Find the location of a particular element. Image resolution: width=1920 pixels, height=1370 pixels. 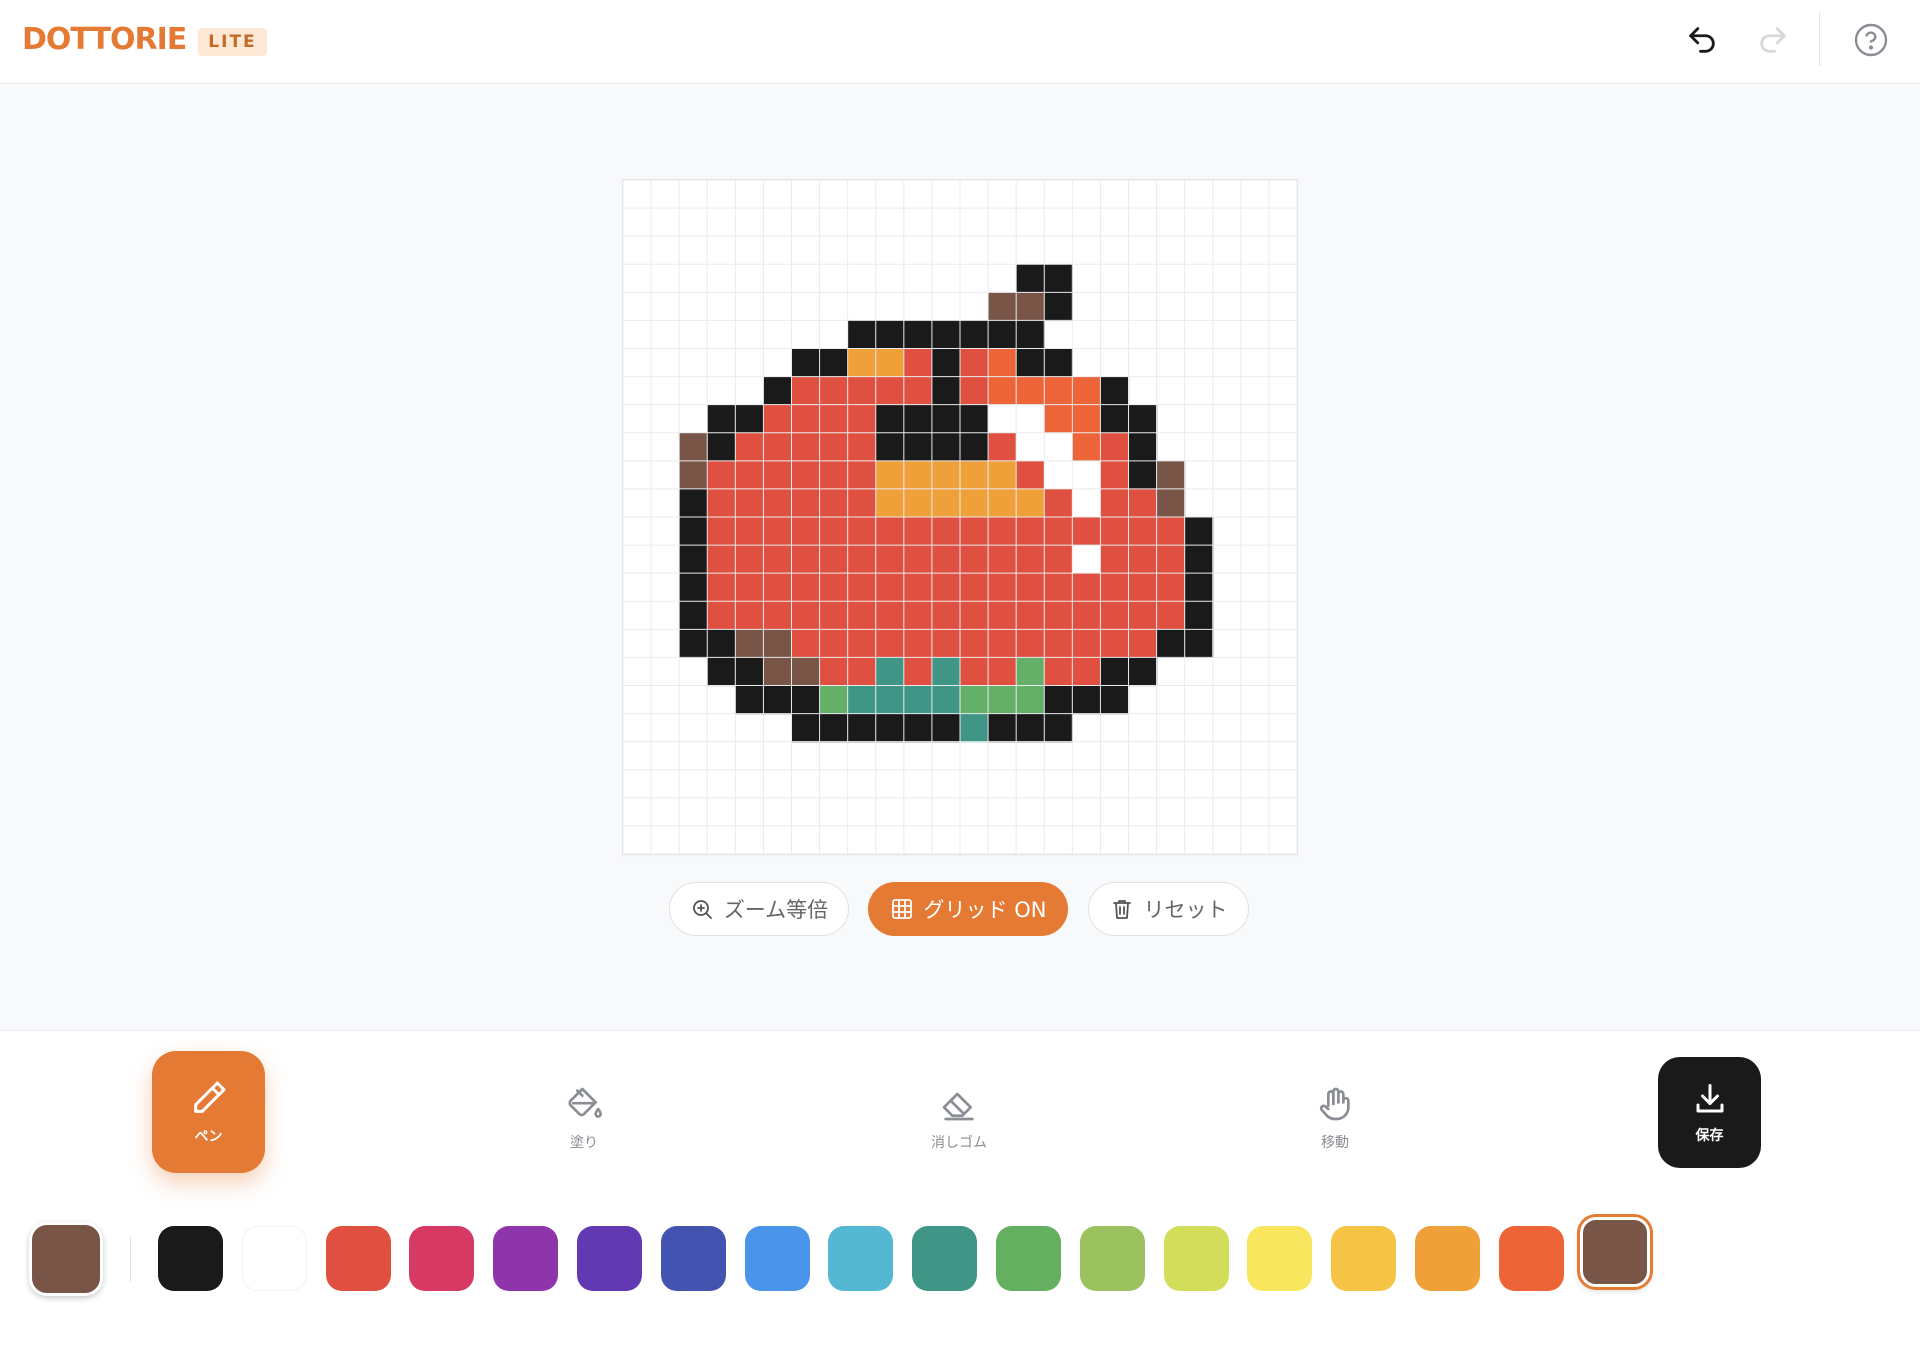

zoom-reset-button: ズーム等倍 is located at coordinates (759, 909).